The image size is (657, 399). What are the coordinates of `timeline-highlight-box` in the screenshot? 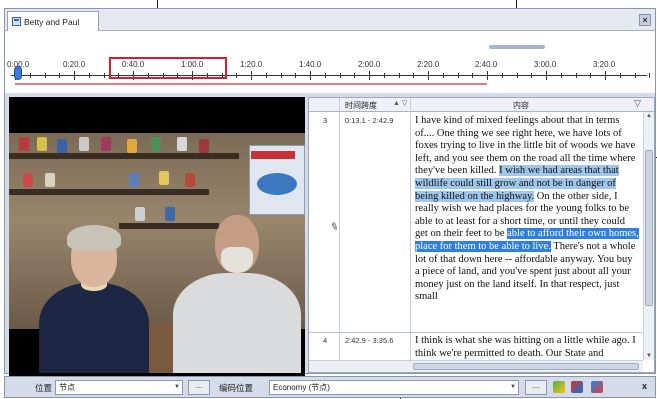 It's located at (168, 68).